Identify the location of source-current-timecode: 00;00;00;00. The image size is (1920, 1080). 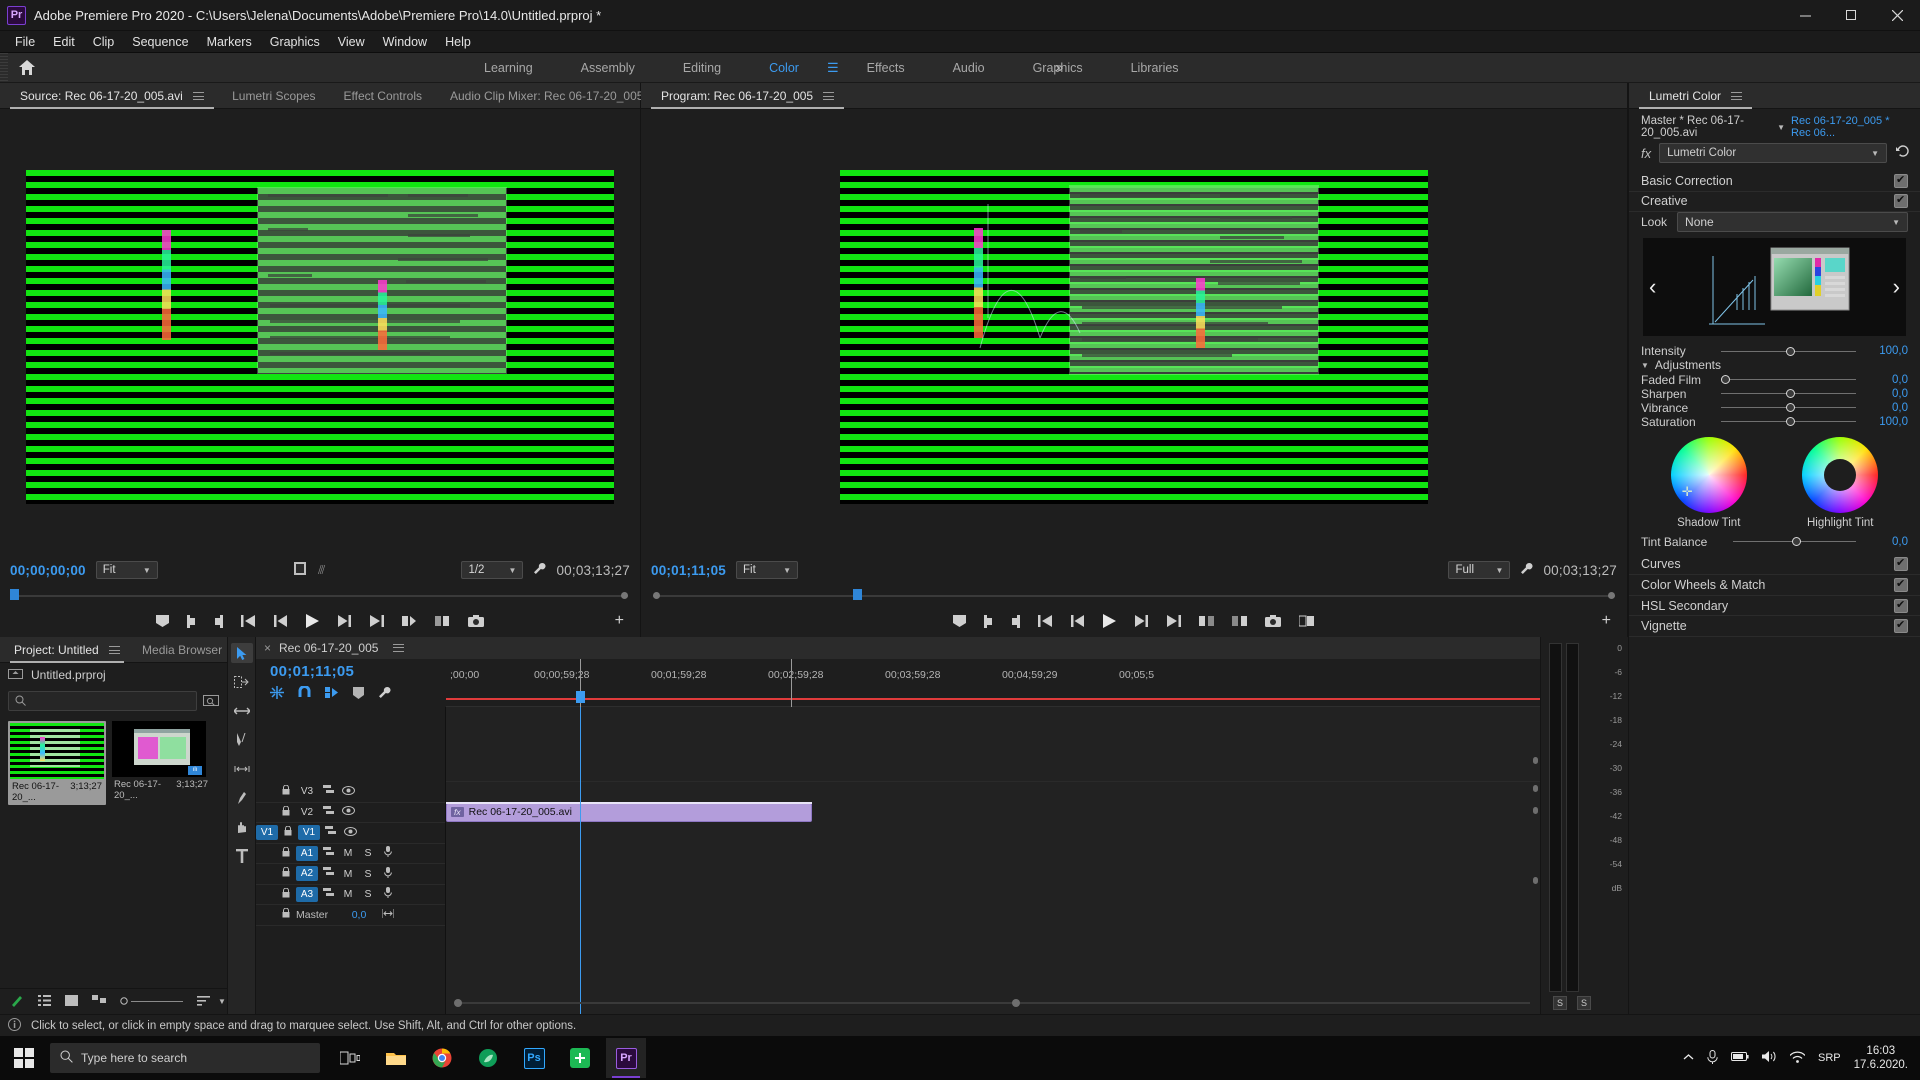
(48, 570).